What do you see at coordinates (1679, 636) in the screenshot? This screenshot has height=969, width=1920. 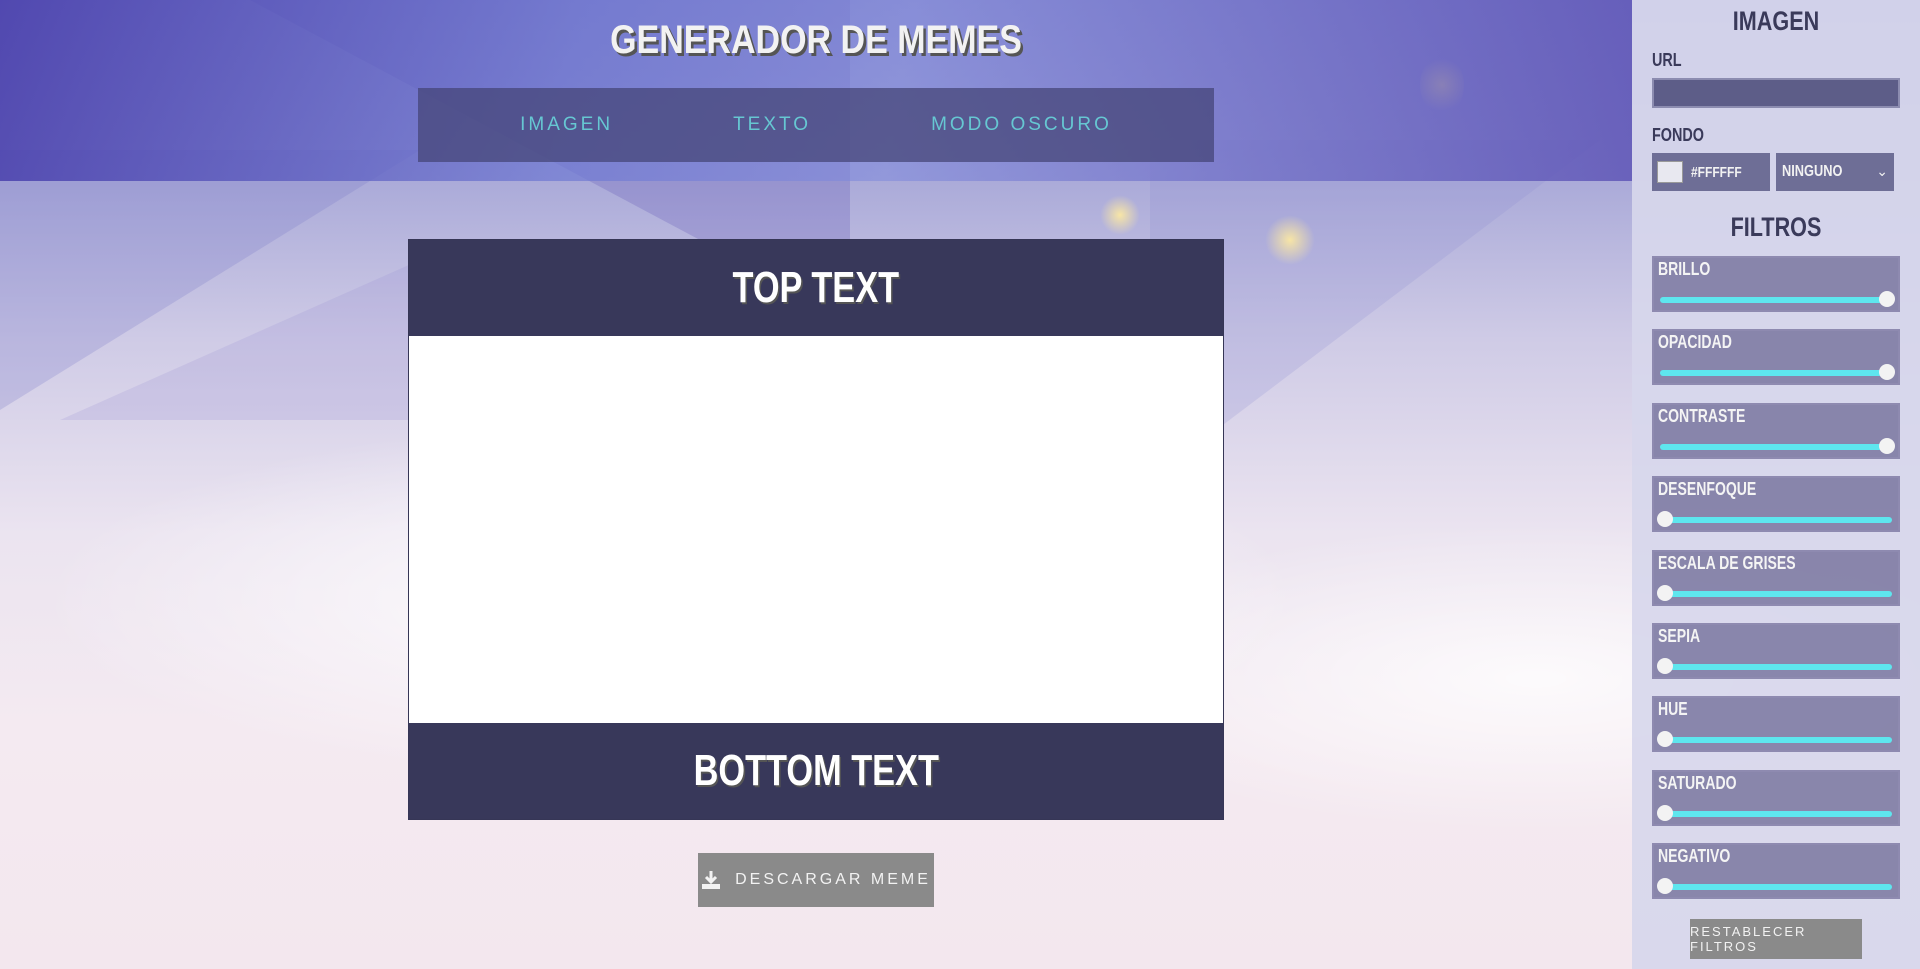 I see `filter-label: SEPIA` at bounding box center [1679, 636].